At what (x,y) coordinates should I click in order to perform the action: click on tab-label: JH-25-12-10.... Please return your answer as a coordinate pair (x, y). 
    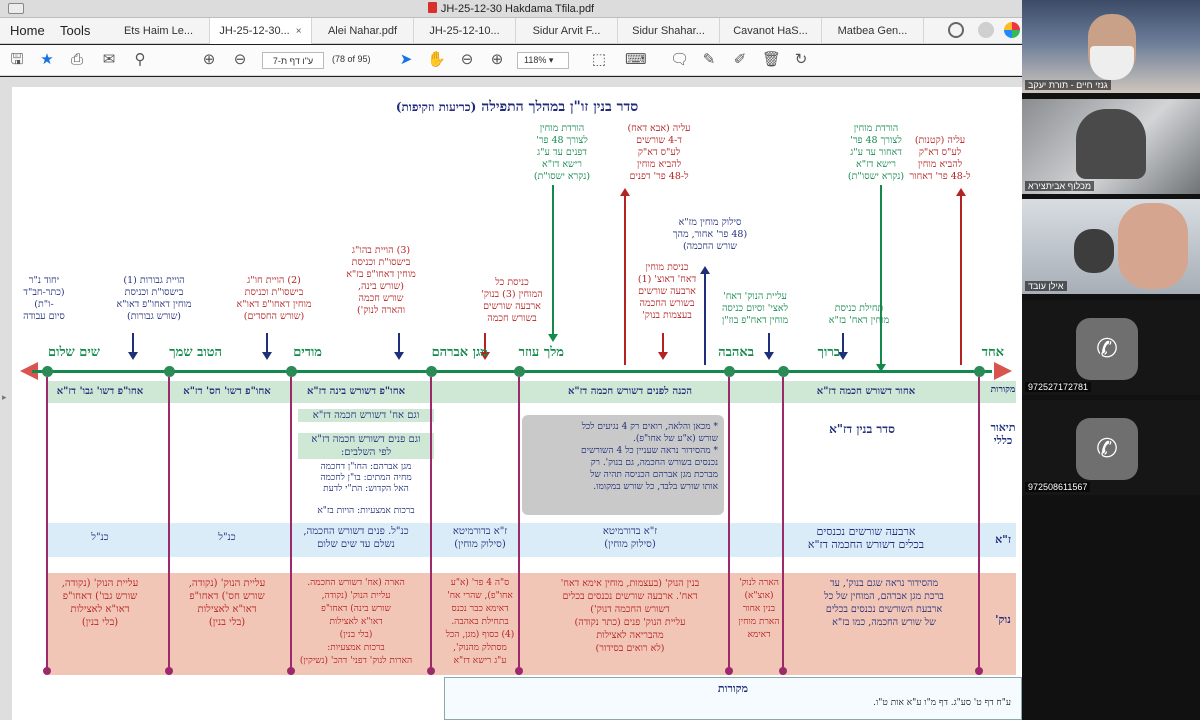
    Looking at the image, I should click on (464, 31).